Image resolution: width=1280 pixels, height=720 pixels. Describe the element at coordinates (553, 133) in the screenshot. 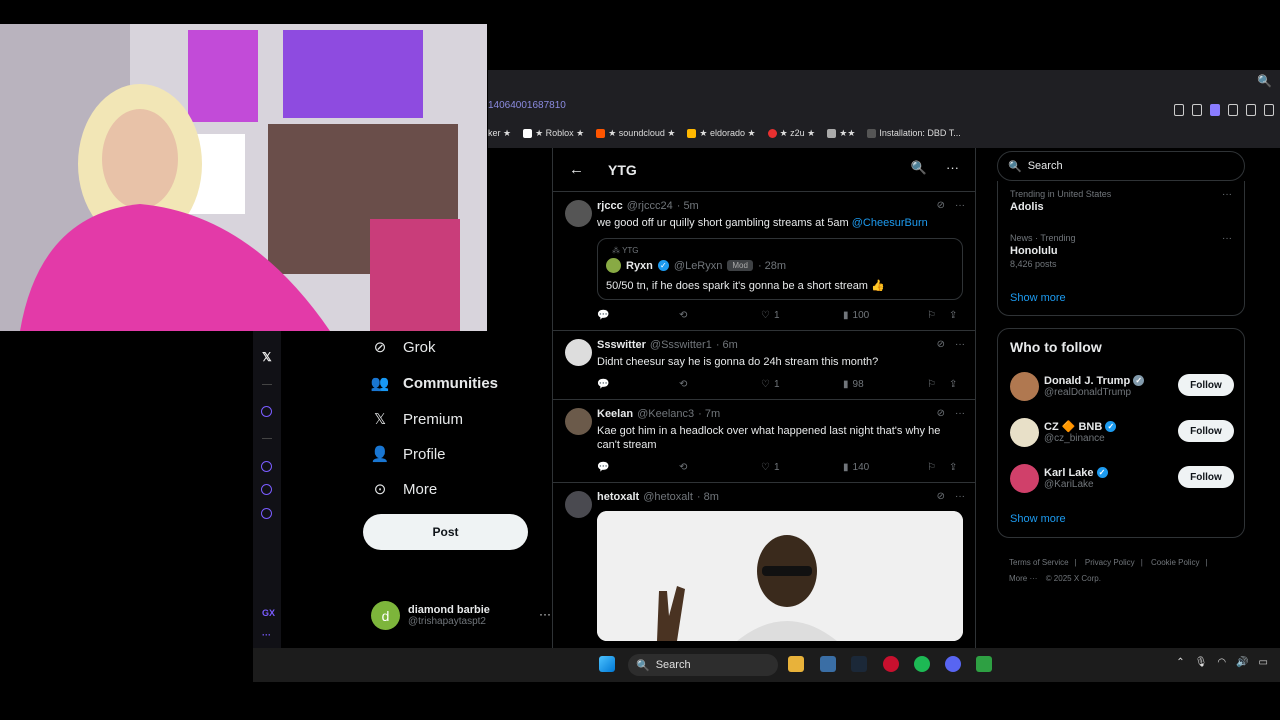

I see `bookmark-item: ★ Roblox ★` at that location.